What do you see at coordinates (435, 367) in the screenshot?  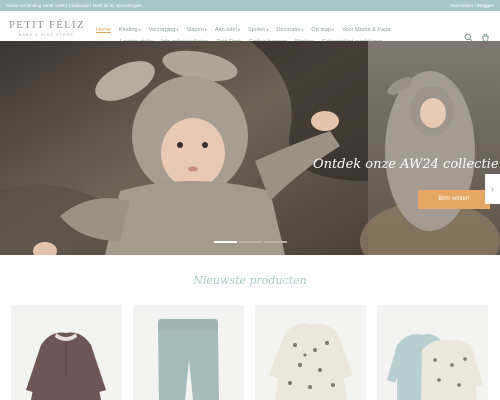 I see `blue-and-printed-romper-set-image` at bounding box center [435, 367].